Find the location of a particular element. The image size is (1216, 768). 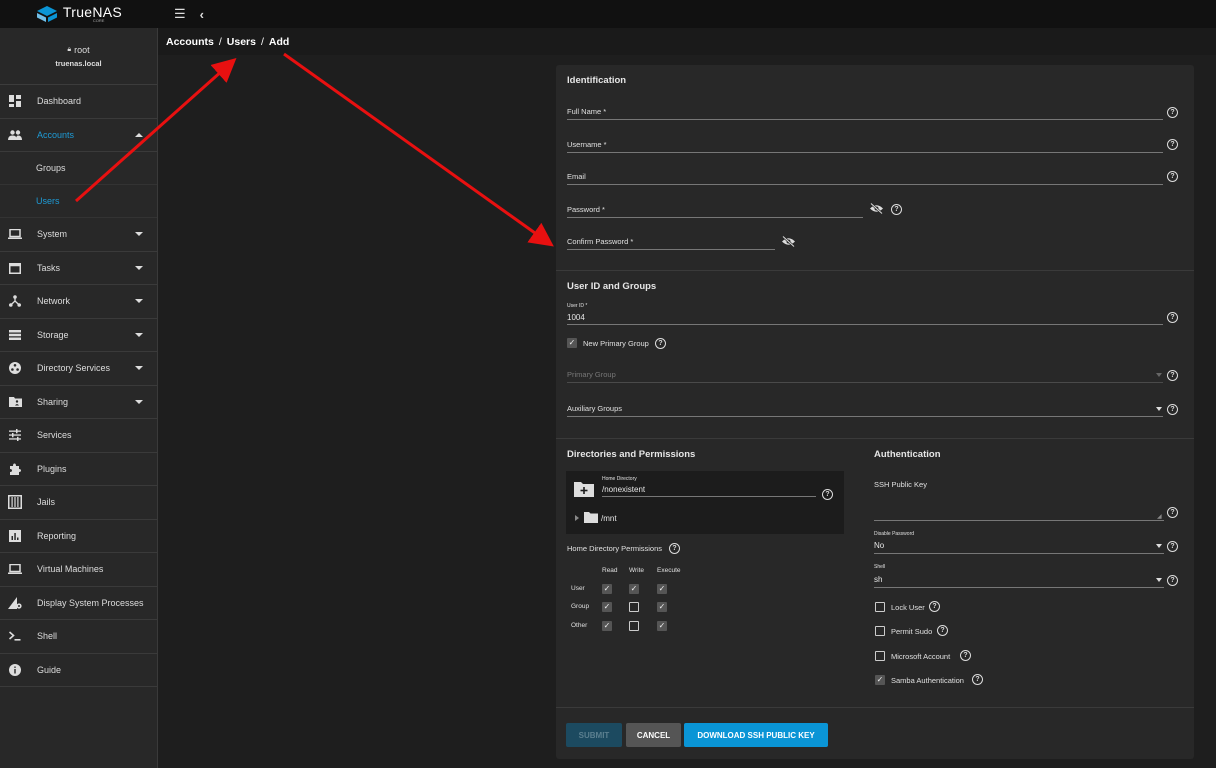

sidebar-item-storage: Storage is located at coordinates (78, 335).